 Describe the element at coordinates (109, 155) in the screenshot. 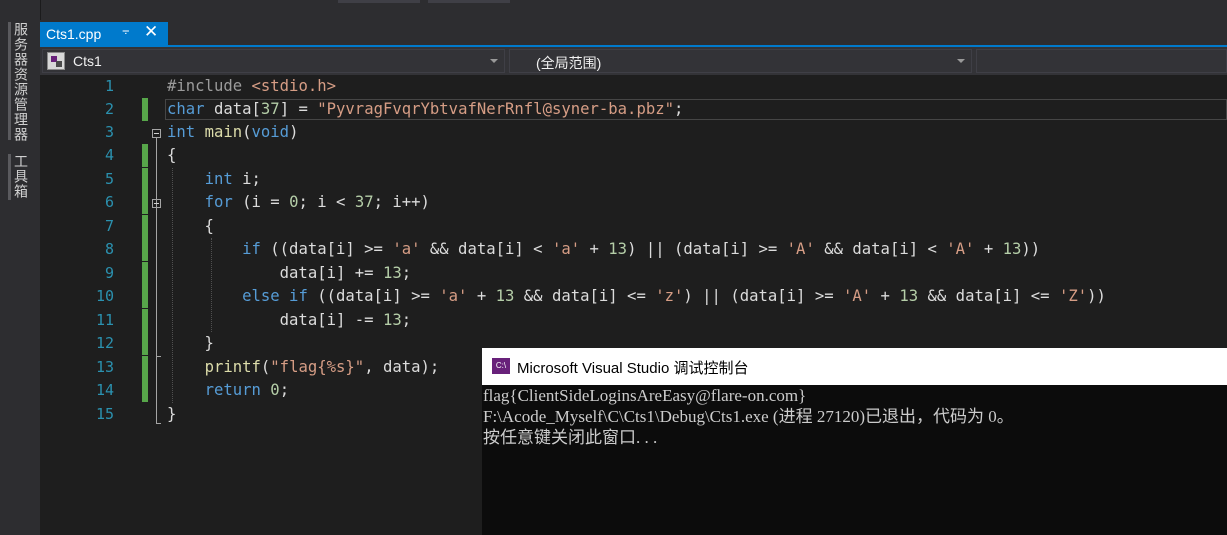

I see `line-number: 4` at that location.